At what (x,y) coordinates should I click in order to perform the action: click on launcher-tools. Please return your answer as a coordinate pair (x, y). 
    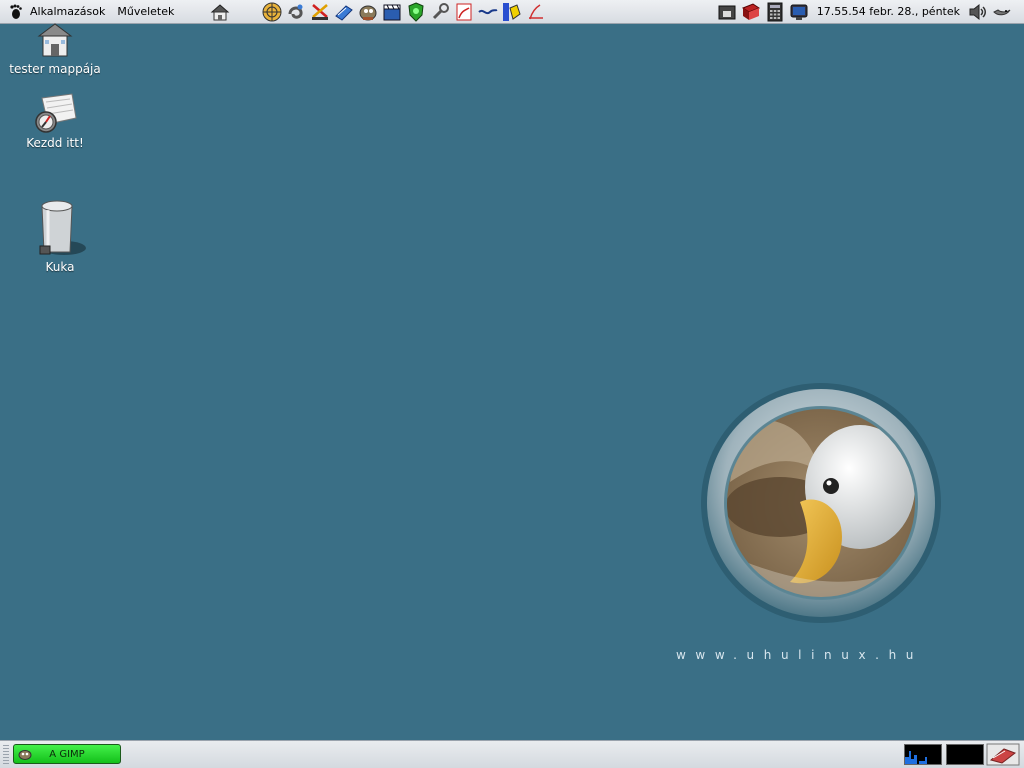
    Looking at the image, I should click on (320, 12).